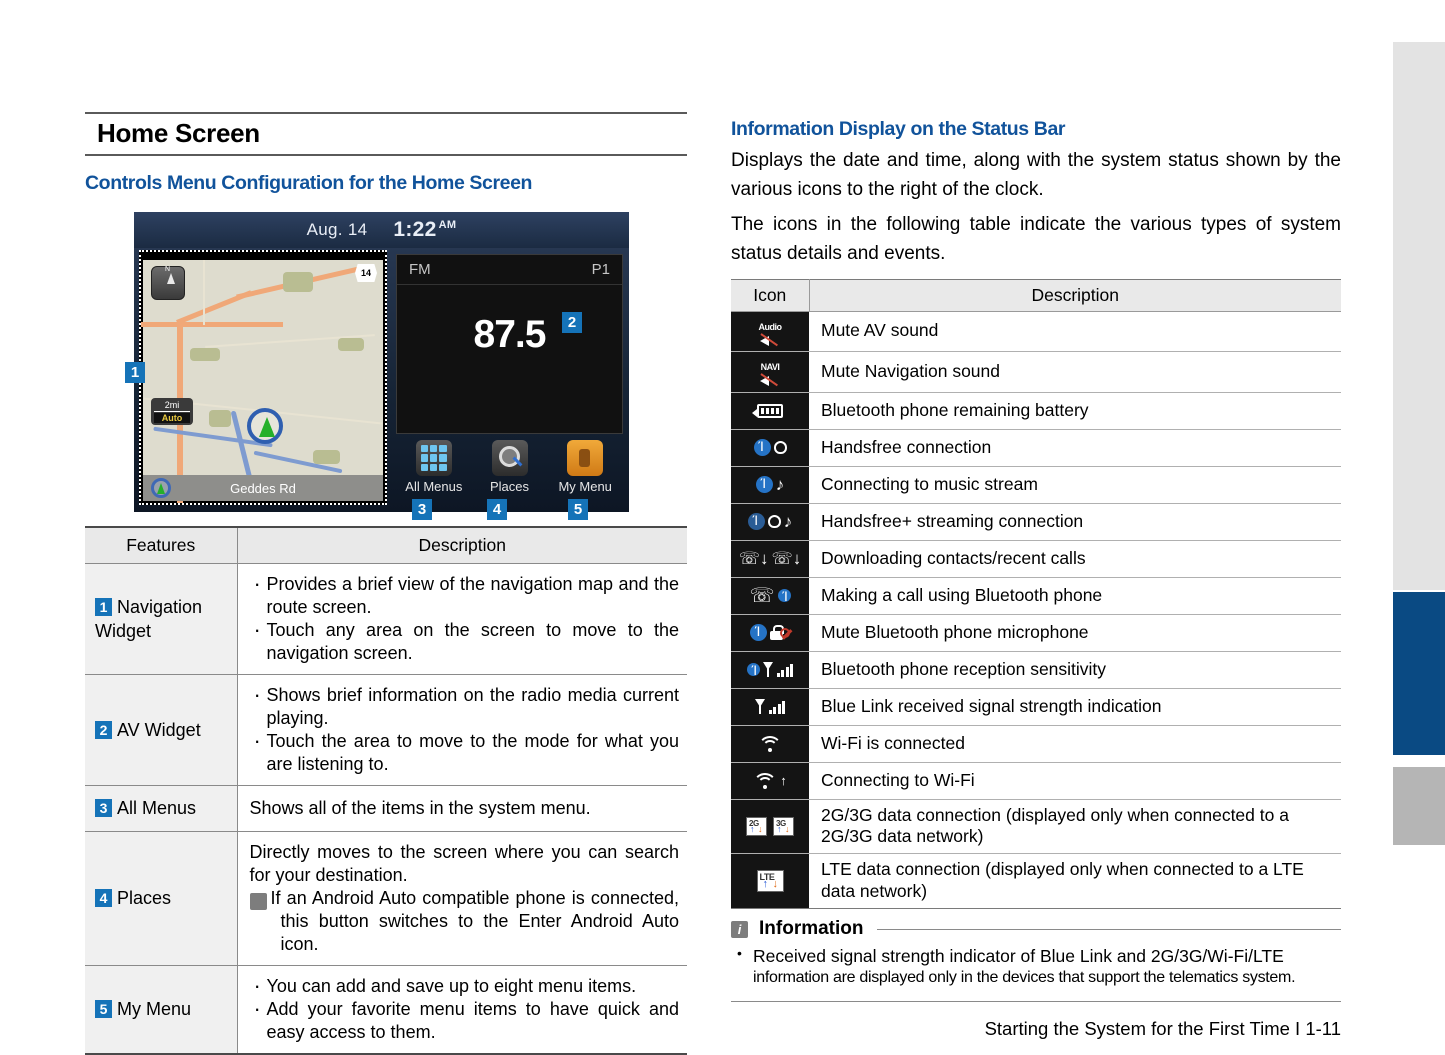 This screenshot has width=1445, height=1055. I want to click on table-row: Bluetooth phone remaining battery, so click(1036, 411).